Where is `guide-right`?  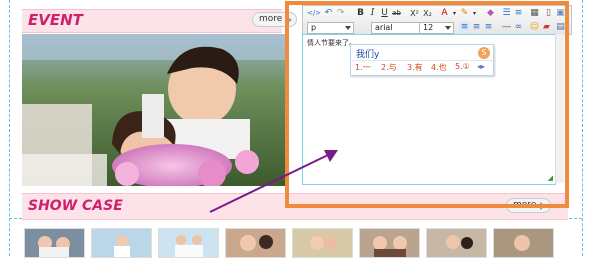 guide-right is located at coordinates (582, 128).